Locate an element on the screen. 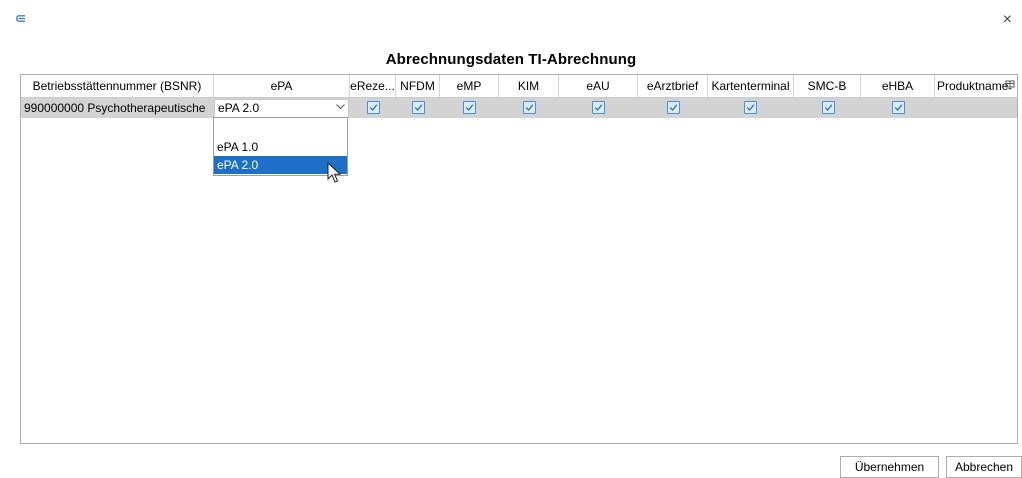 This screenshot has height=478, width=1022. emp-checkbox is located at coordinates (469, 107).